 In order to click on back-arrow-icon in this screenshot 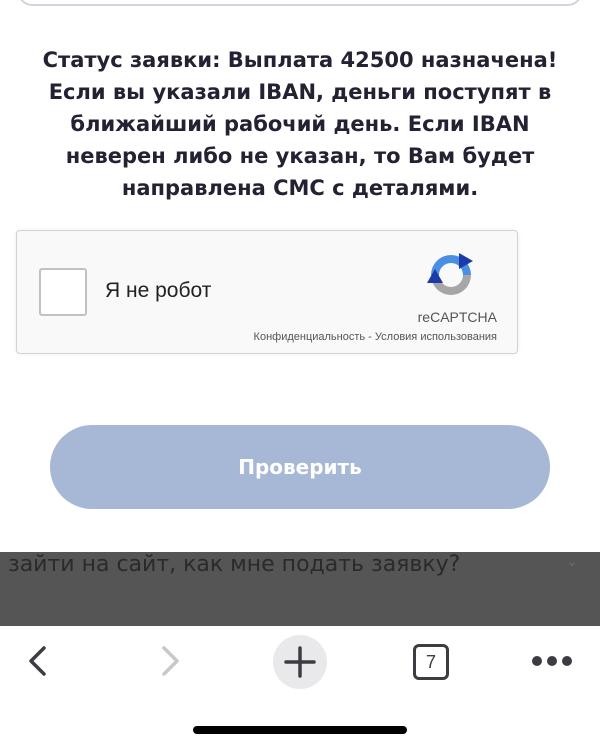, I will do `click(39, 661)`.